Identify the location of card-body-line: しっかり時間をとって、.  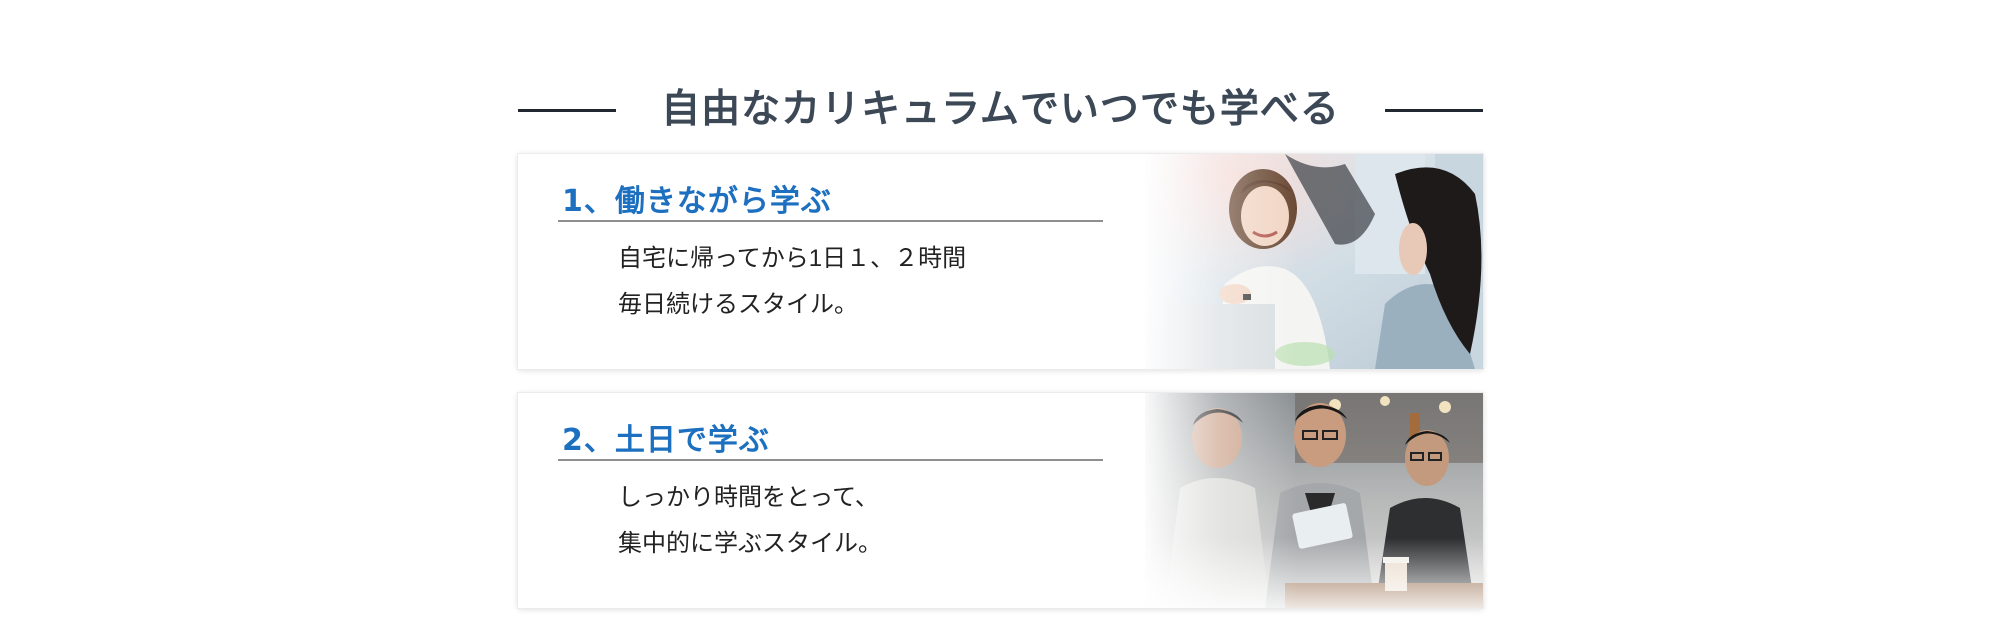
(748, 497).